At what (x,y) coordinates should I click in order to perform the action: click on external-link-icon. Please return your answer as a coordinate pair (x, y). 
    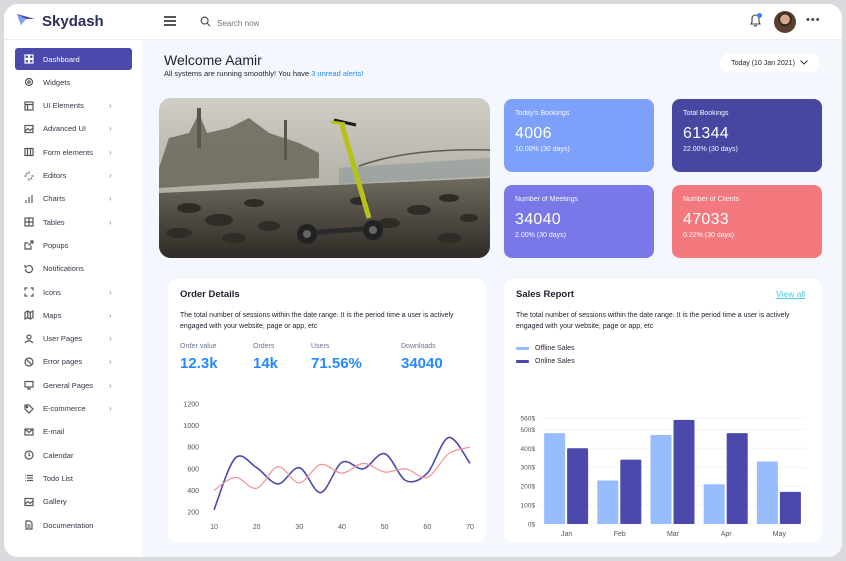
    Looking at the image, I should click on (29, 245).